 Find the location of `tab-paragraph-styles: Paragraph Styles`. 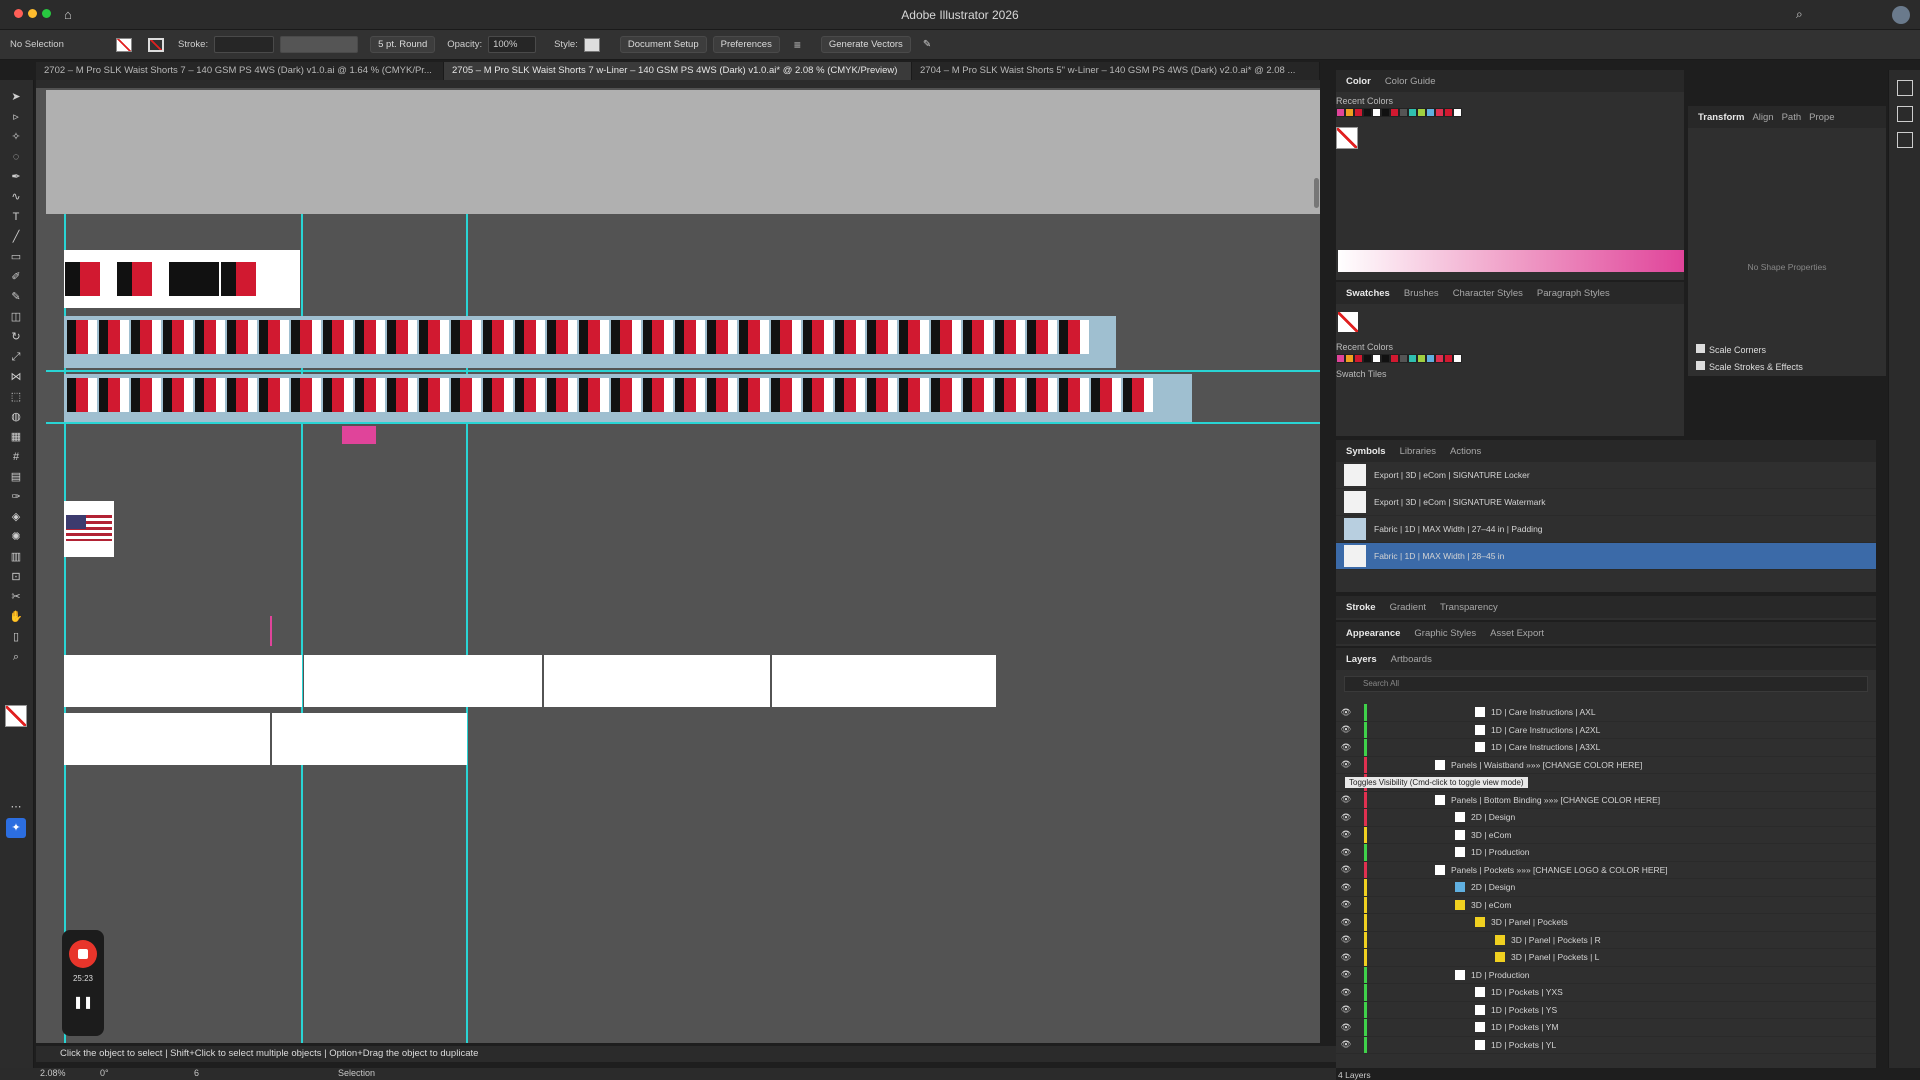

tab-paragraph-styles: Paragraph Styles is located at coordinates (1573, 293).